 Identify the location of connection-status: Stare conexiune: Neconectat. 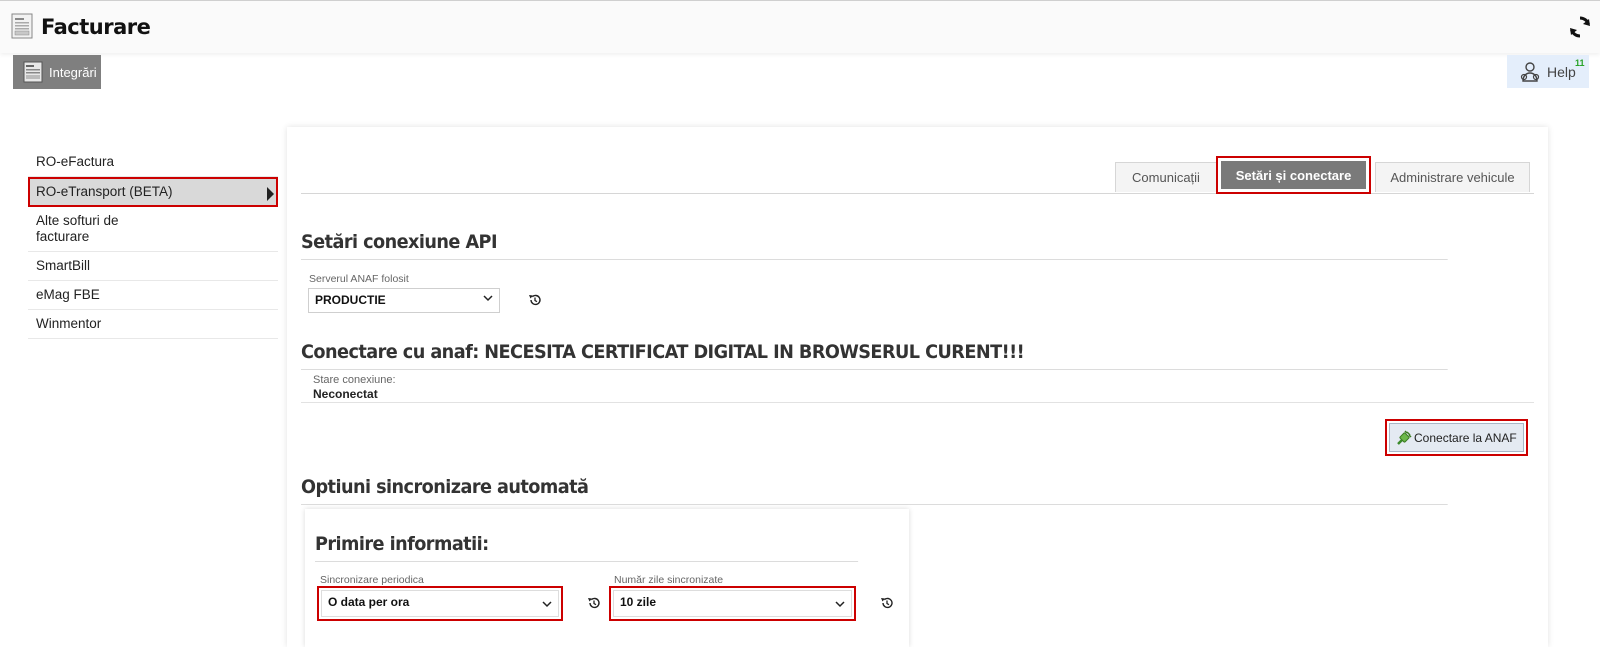
(917, 388).